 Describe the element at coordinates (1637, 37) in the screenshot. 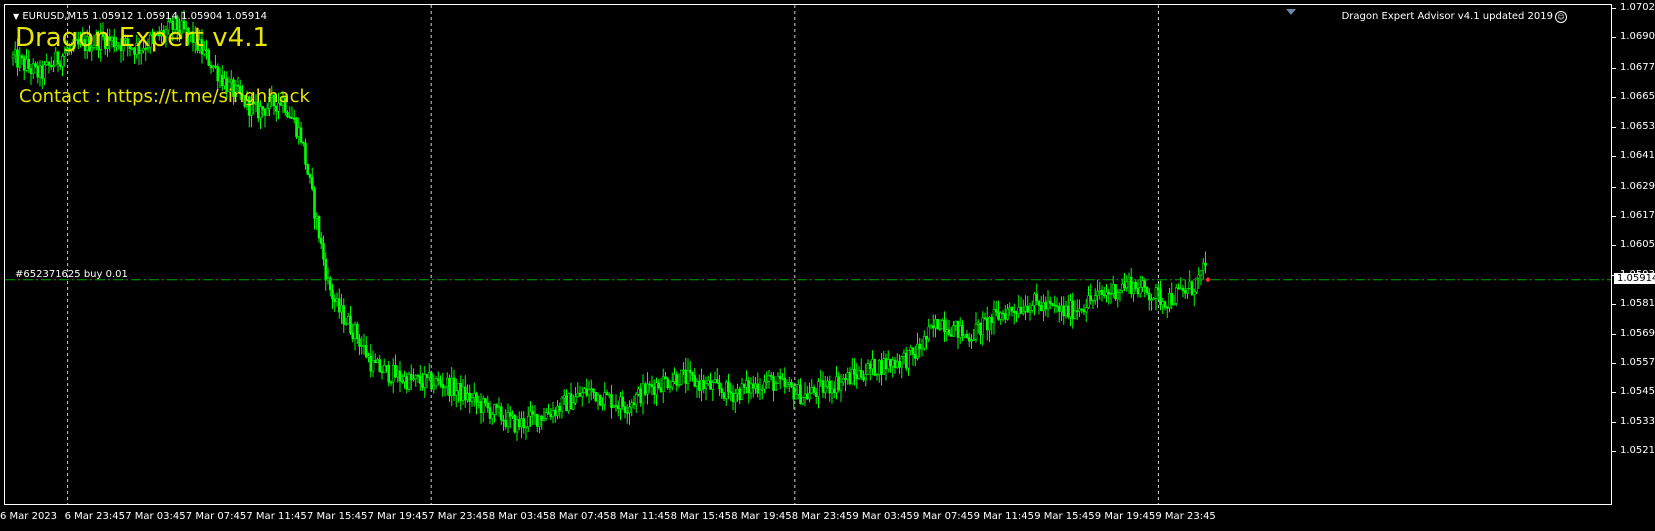

I see `price-tick-label: 1.06900` at that location.